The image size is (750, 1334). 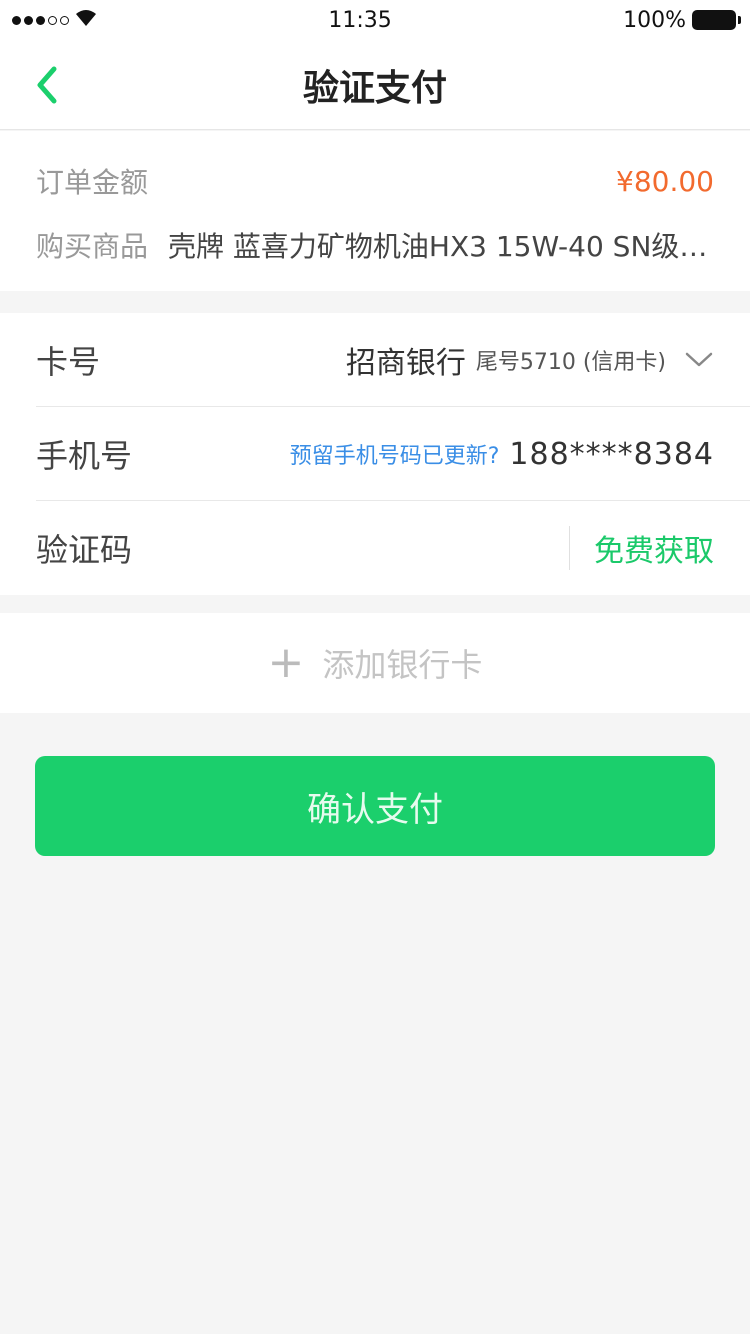 What do you see at coordinates (441, 246) in the screenshot?
I see `order-product: 壳牌 蓝喜力矿物机油HX3 15W-40 SN级 4L` at bounding box center [441, 246].